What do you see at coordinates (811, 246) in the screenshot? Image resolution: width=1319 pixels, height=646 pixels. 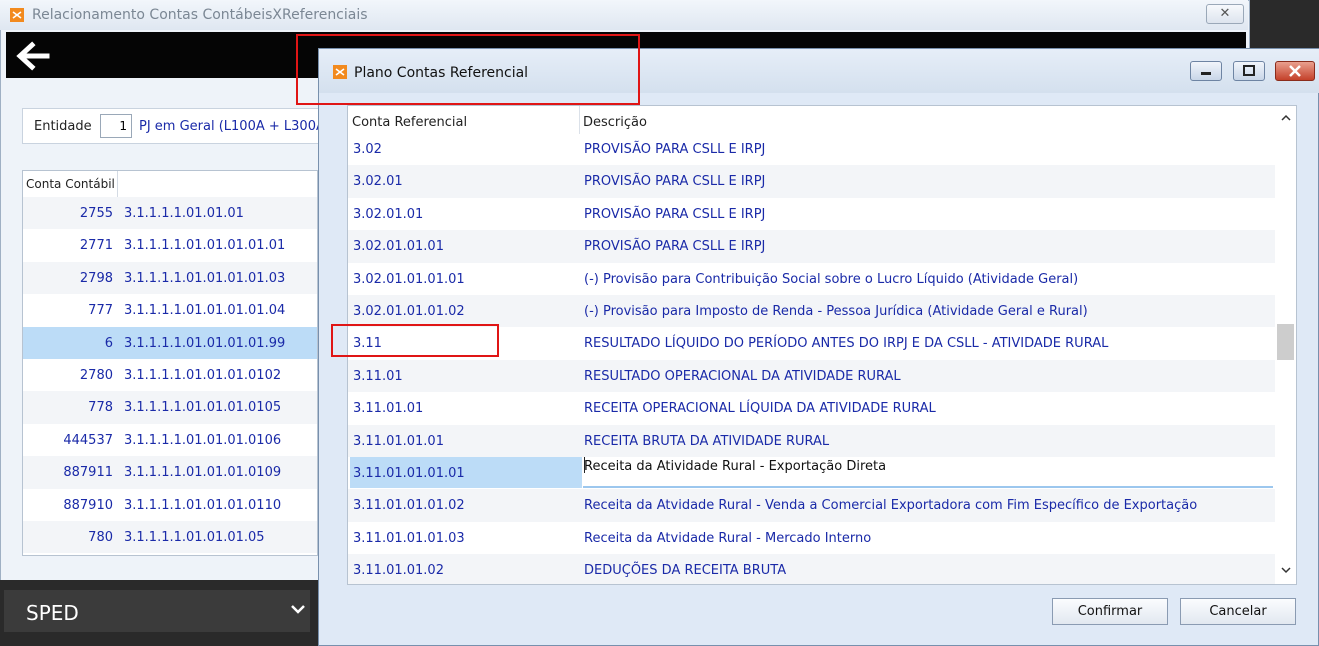 I see `table-row: 3.02.01.01.01 PROVISÃO PARA CSLL E IRPJ` at bounding box center [811, 246].